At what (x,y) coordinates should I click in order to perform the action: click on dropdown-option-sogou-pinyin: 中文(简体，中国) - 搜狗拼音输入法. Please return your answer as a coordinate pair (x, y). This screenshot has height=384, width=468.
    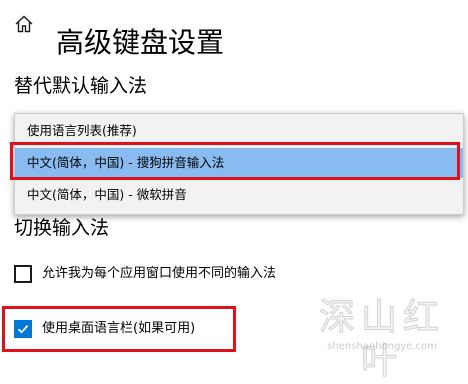
    Looking at the image, I should click on (239, 163).